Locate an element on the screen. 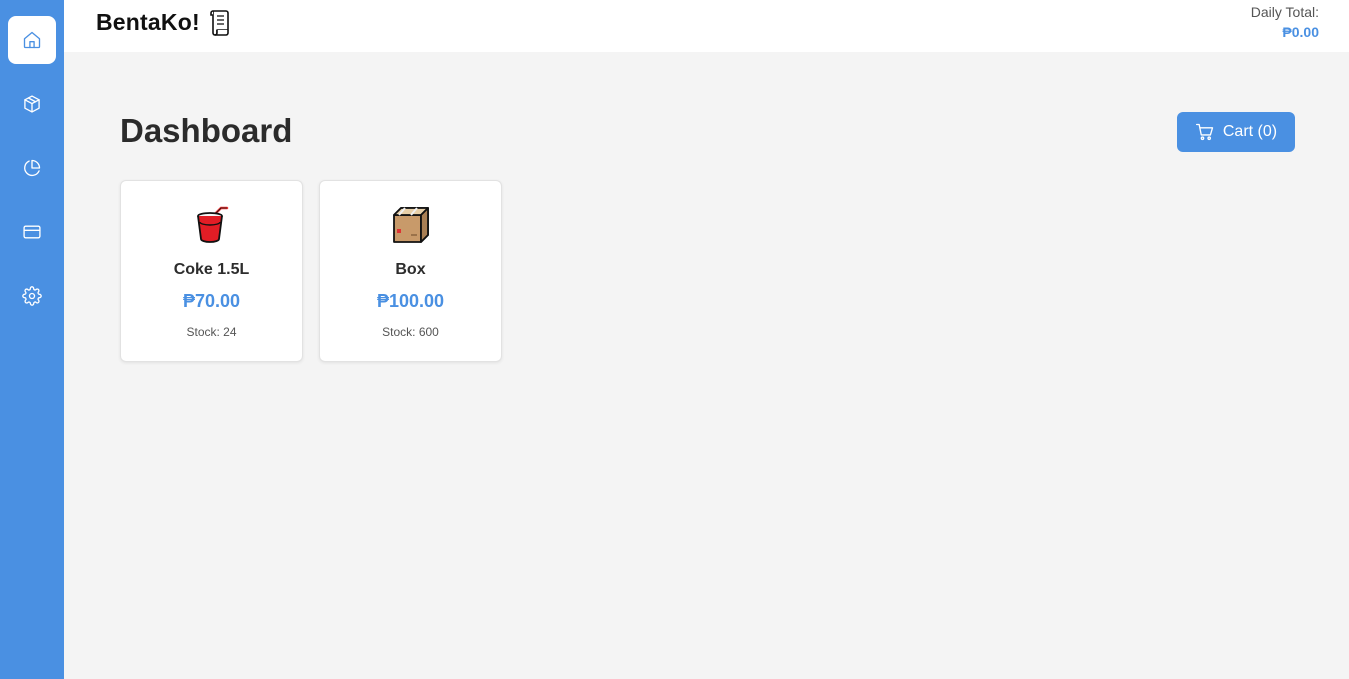 Image resolution: width=1349 pixels, height=679 pixels. package-icon is located at coordinates (32, 104).